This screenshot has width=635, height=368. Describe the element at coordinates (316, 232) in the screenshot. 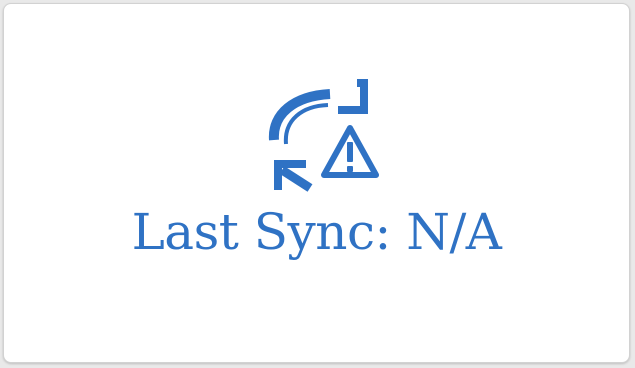

I see `last-sync-label: Last Sync: N/A` at that location.